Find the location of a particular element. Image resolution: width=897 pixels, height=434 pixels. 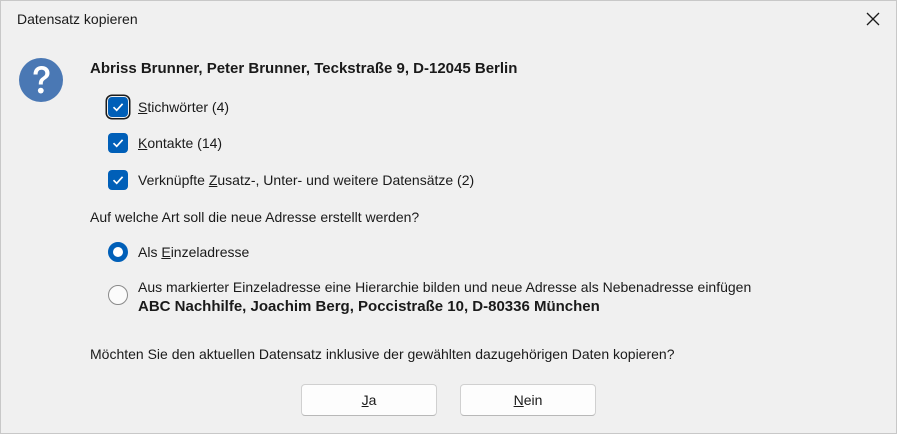

question-icon is located at coordinates (41, 80).